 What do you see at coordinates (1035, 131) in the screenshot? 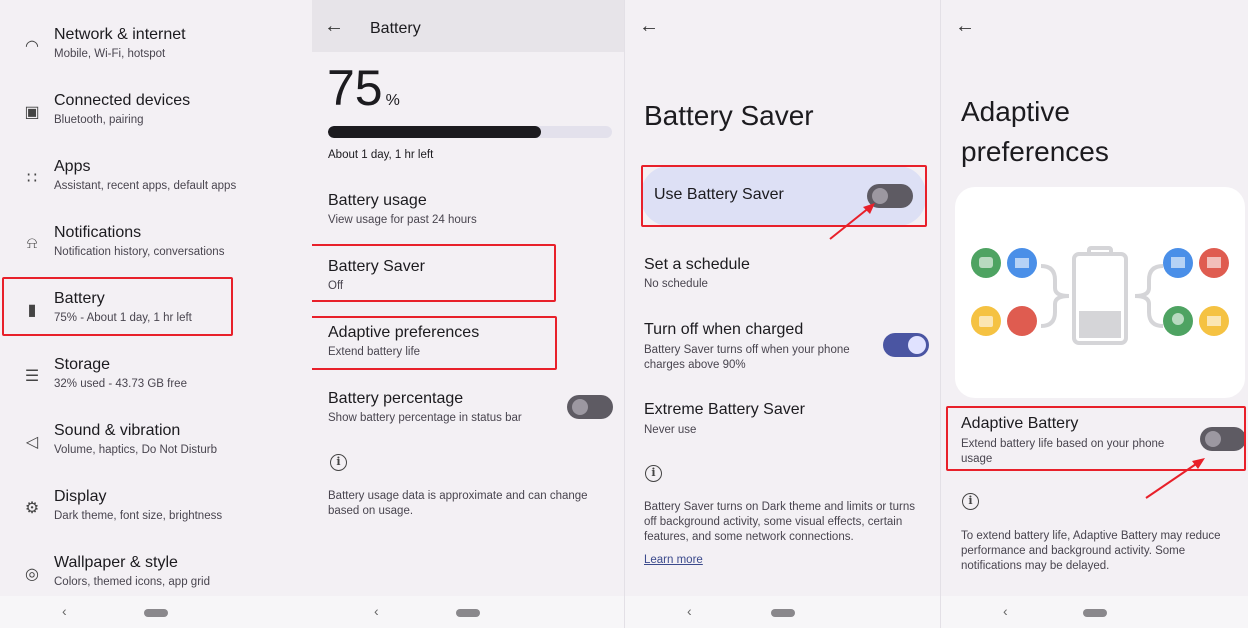
I see `page-title: Adaptive preferences` at bounding box center [1035, 131].